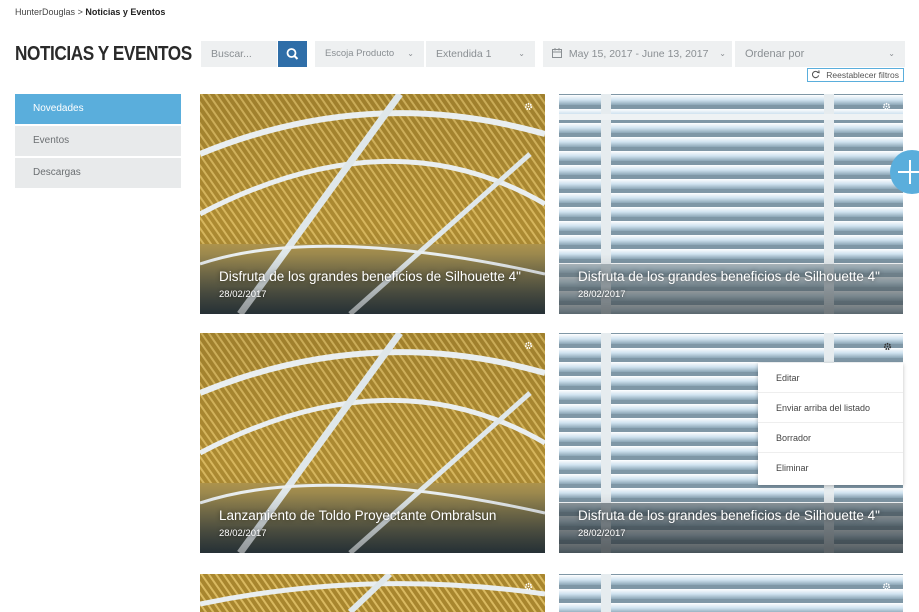 The height and width of the screenshot is (612, 919). I want to click on refresh-icon, so click(815, 74).